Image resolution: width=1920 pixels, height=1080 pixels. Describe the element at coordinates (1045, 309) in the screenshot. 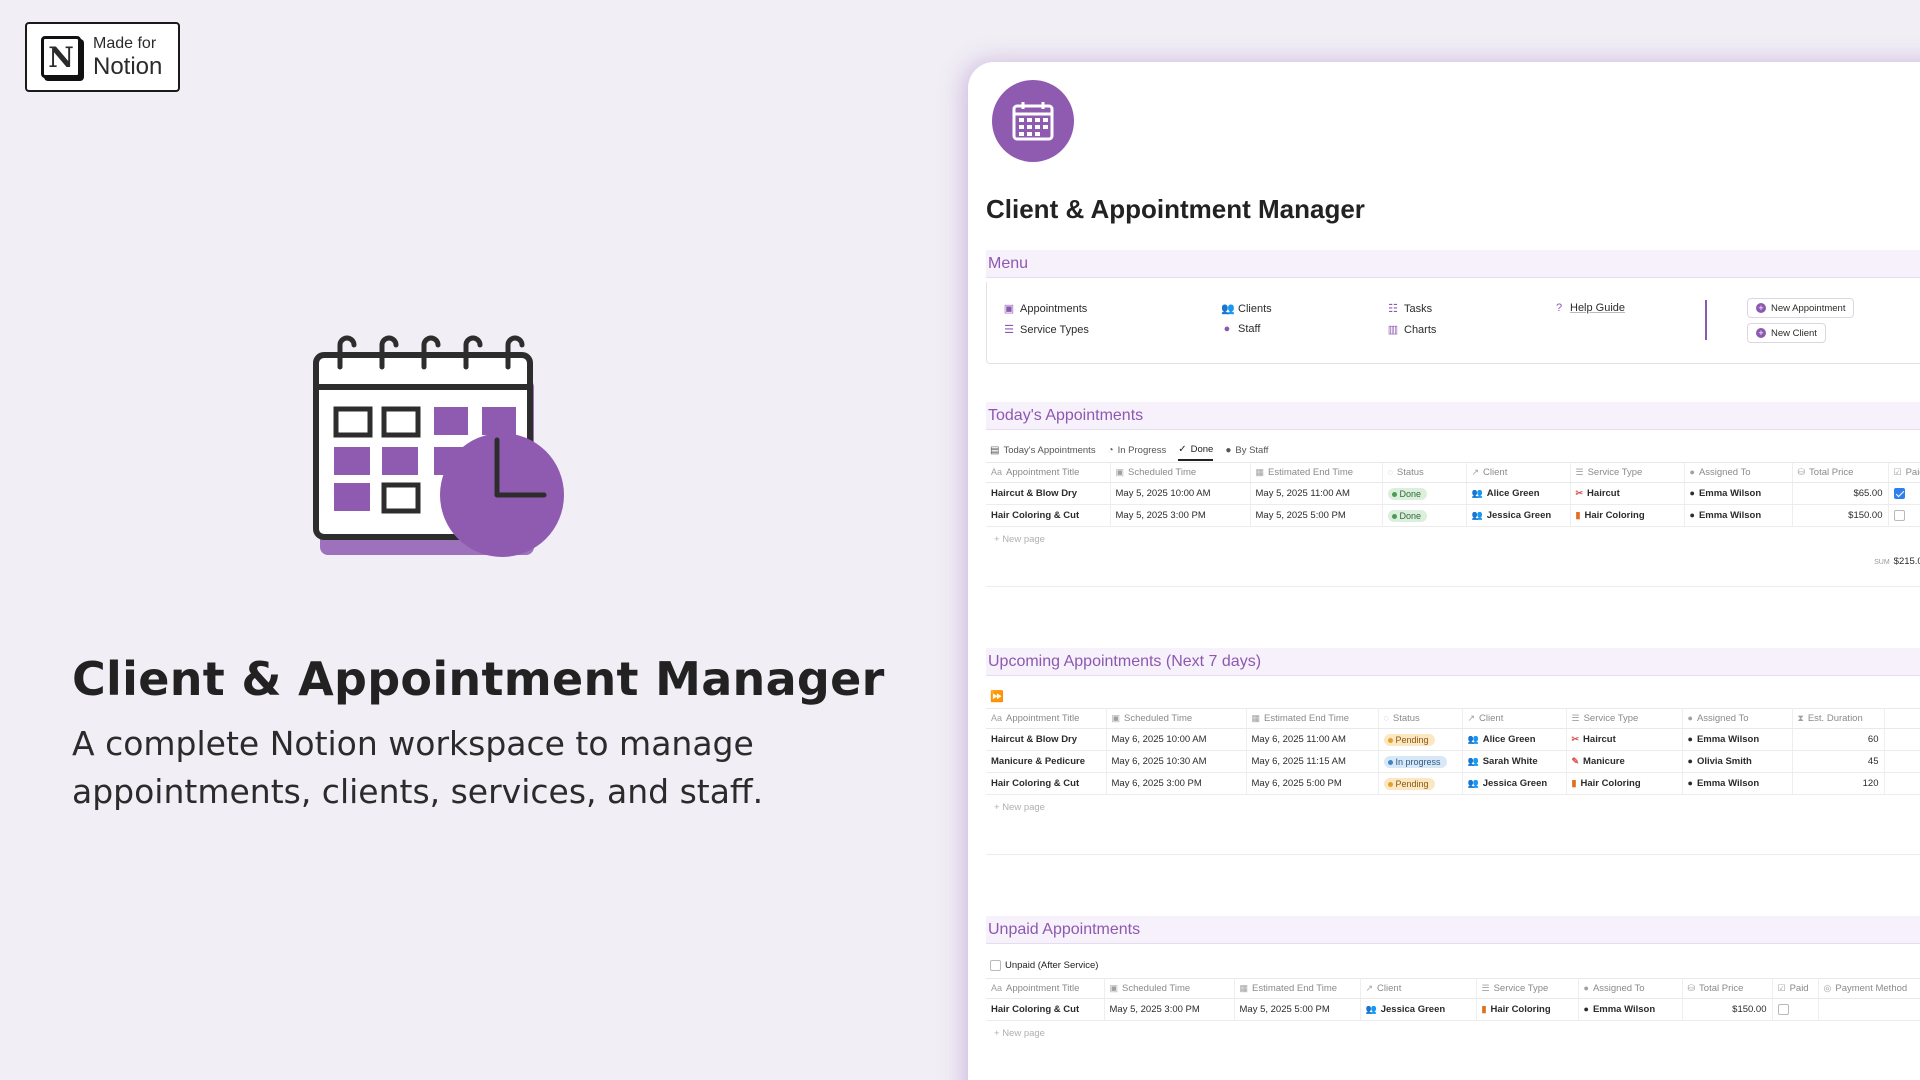

I see `menu-item-appointments: ▣ Appointments` at that location.